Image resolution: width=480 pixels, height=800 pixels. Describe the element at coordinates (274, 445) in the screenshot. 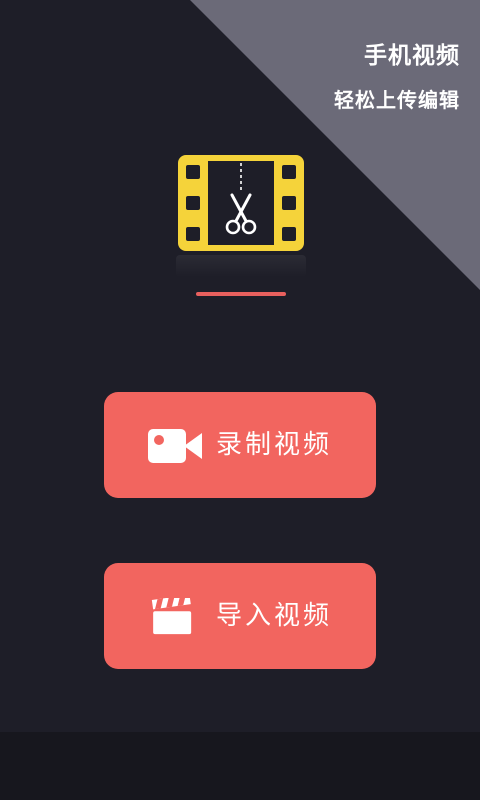

I see `record-video-label: 录制视频` at that location.